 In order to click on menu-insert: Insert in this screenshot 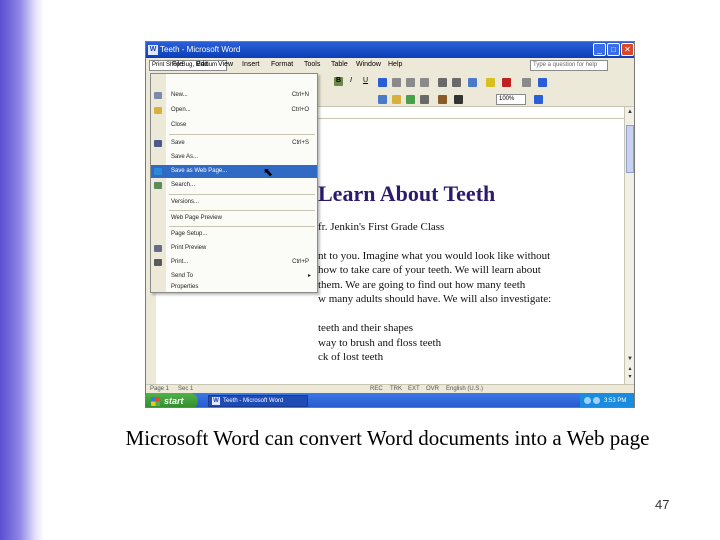, I will do `click(251, 64)`.